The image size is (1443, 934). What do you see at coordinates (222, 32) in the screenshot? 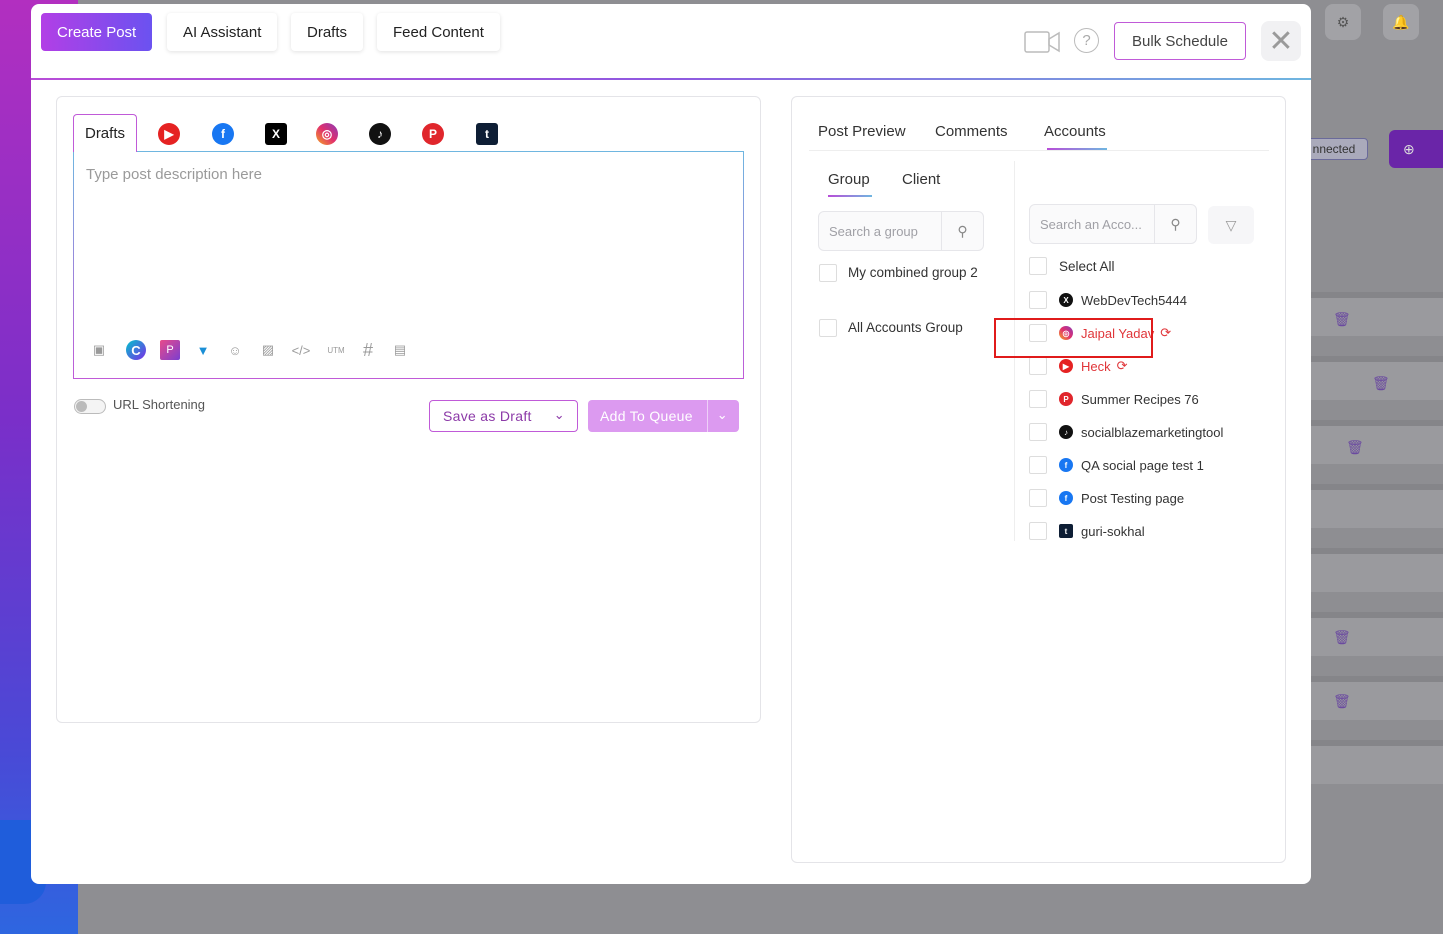
I see `tab-ai-assistant: AI Assistant` at bounding box center [222, 32].